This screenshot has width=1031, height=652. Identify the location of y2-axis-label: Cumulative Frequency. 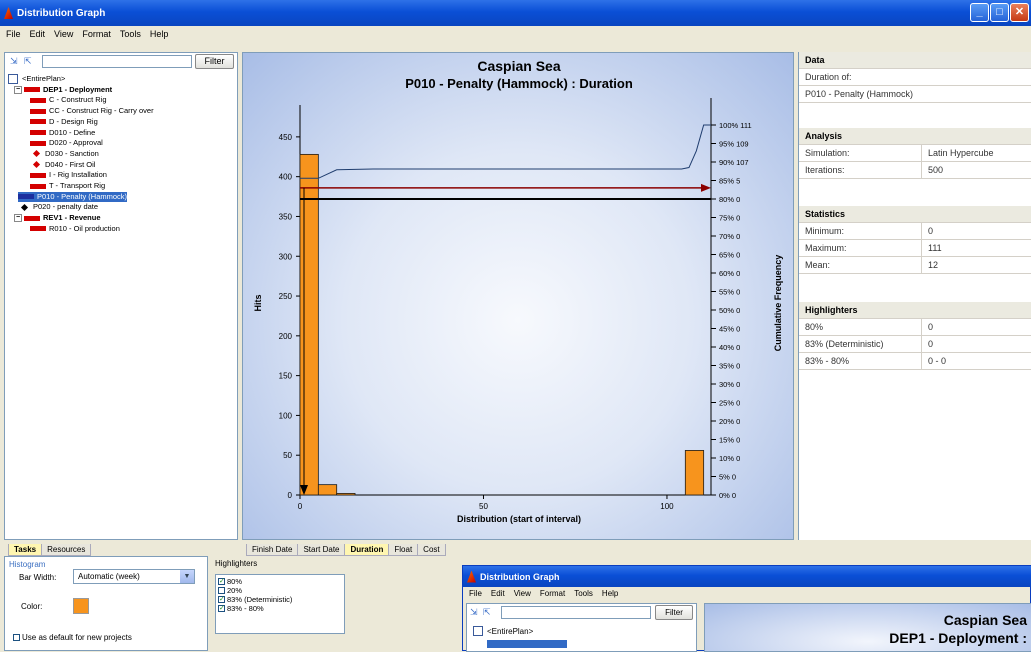
(778, 303).